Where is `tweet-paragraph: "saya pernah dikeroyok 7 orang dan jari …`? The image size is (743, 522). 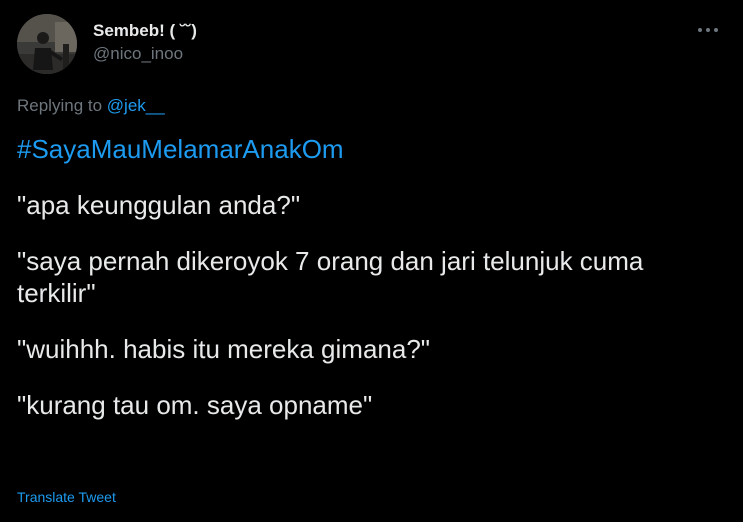
tweet-paragraph: "saya pernah dikeroyok 7 orang dan jari … is located at coordinates (330, 277).